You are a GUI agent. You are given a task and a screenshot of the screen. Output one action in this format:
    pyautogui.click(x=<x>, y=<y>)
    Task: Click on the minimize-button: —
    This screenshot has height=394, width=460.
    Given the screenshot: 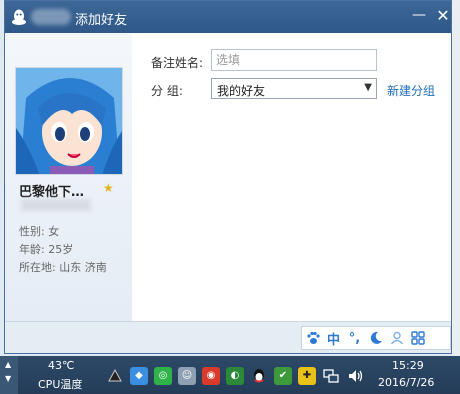 What is the action you would take?
    pyautogui.click(x=419, y=17)
    